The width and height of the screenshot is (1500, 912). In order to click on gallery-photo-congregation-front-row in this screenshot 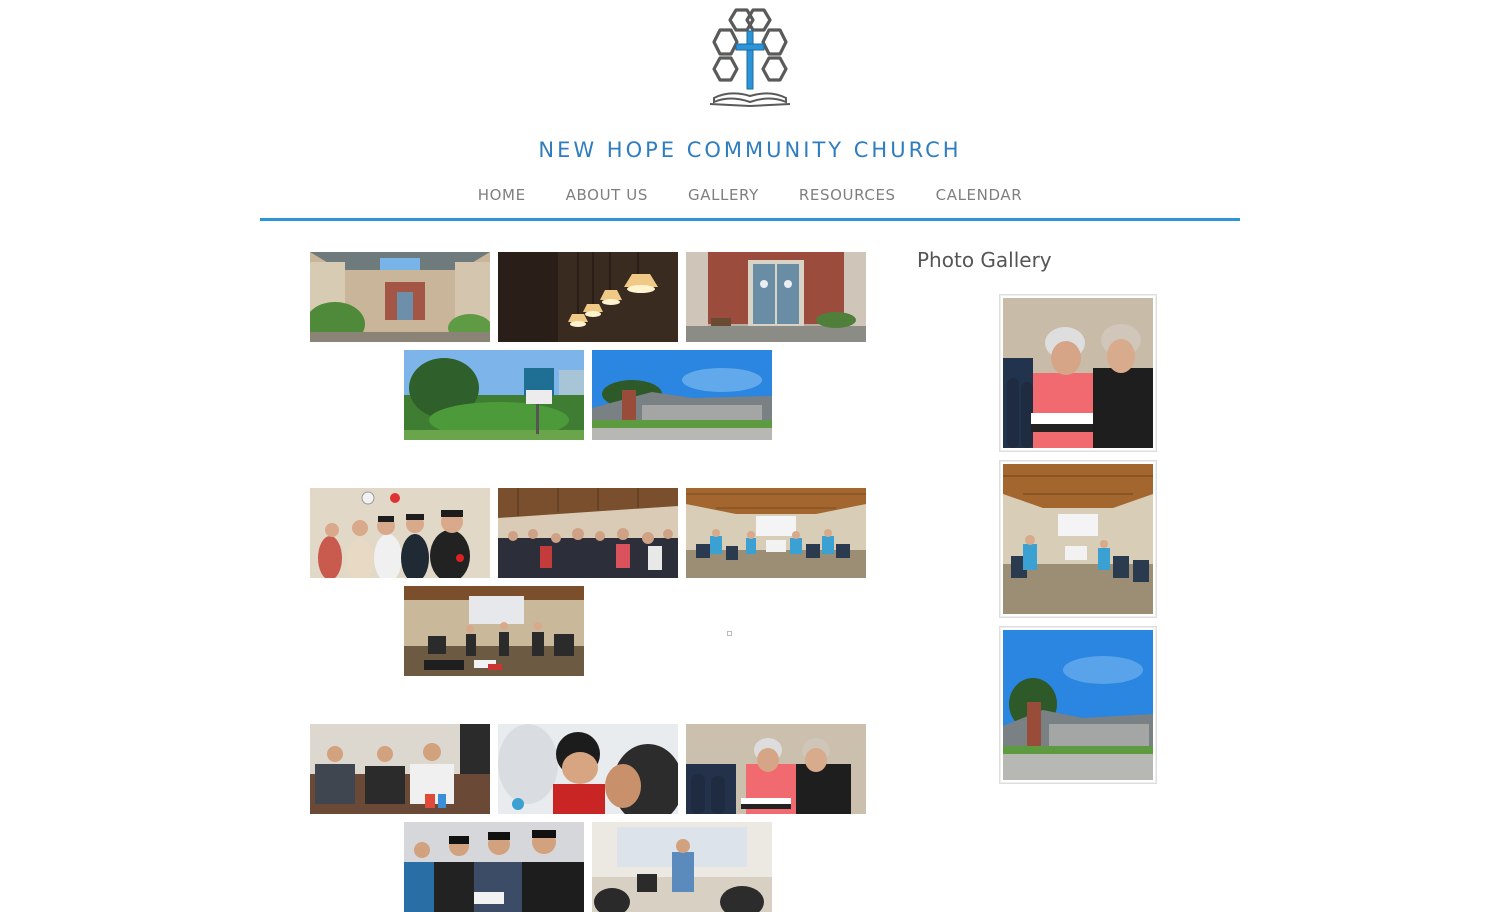, I will do `click(400, 533)`.